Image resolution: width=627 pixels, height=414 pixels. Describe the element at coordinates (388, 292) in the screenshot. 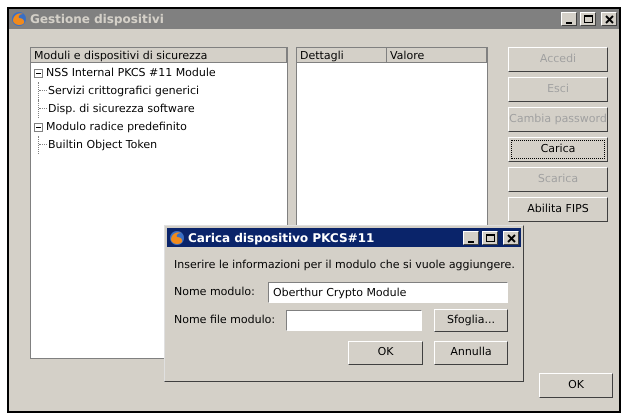

I see `input-field: Oberthur Crypto Module` at that location.